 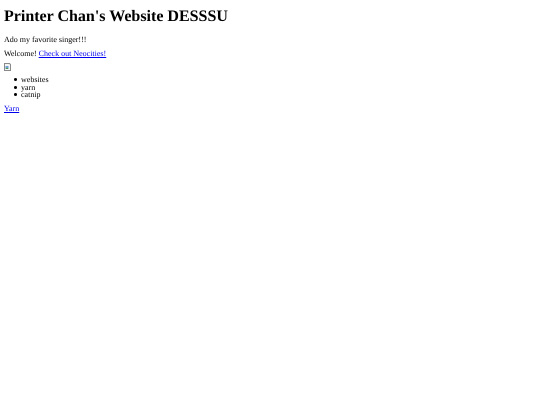 I want to click on yarn-link: Yarn, so click(x=12, y=108).